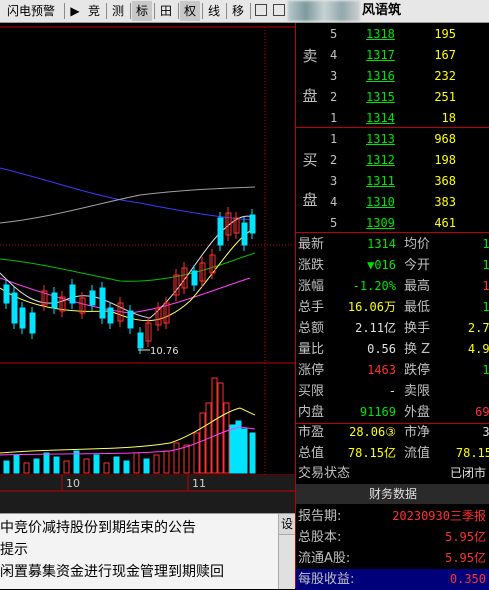 The image size is (489, 590). Describe the element at coordinates (371, 453) in the screenshot. I see `quote-value: 78.15亿` at that location.